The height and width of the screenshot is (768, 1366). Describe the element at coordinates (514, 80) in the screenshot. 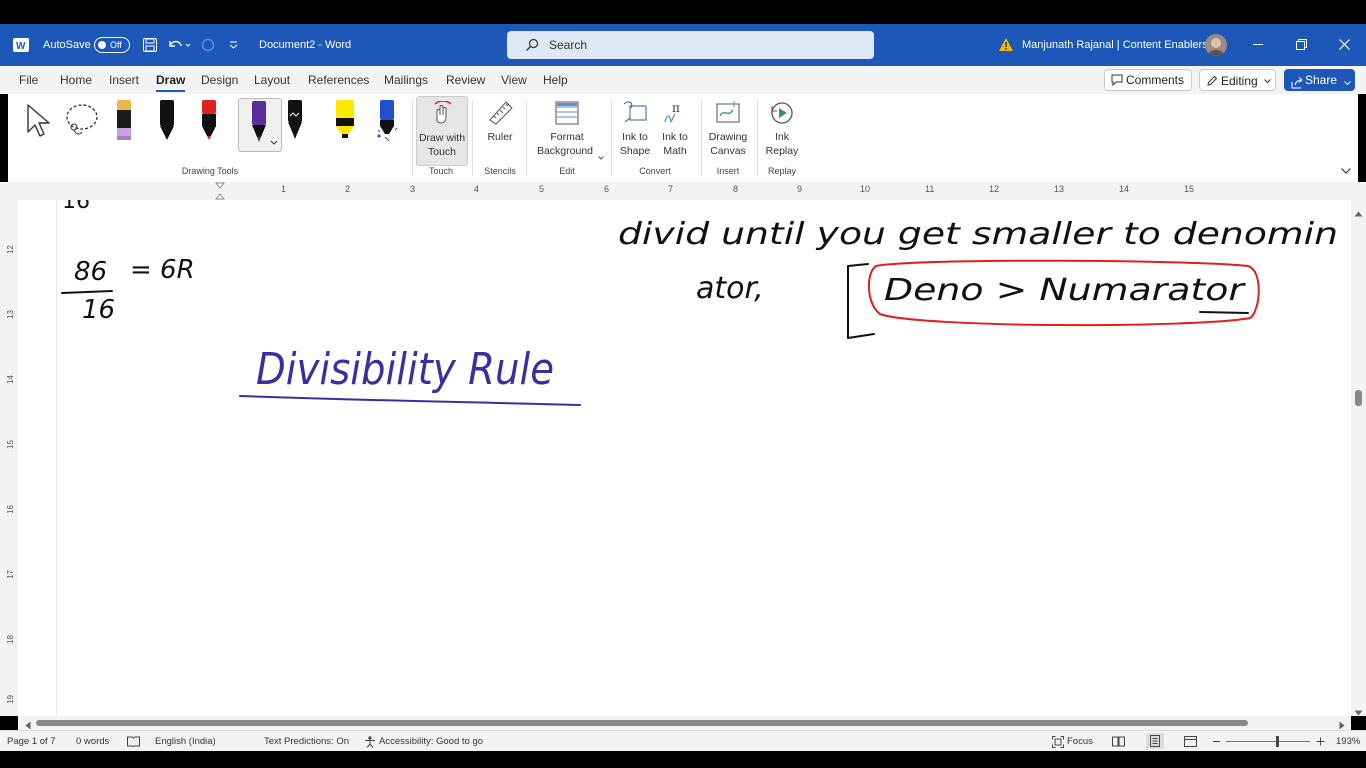

I see `menu-view: View` at that location.